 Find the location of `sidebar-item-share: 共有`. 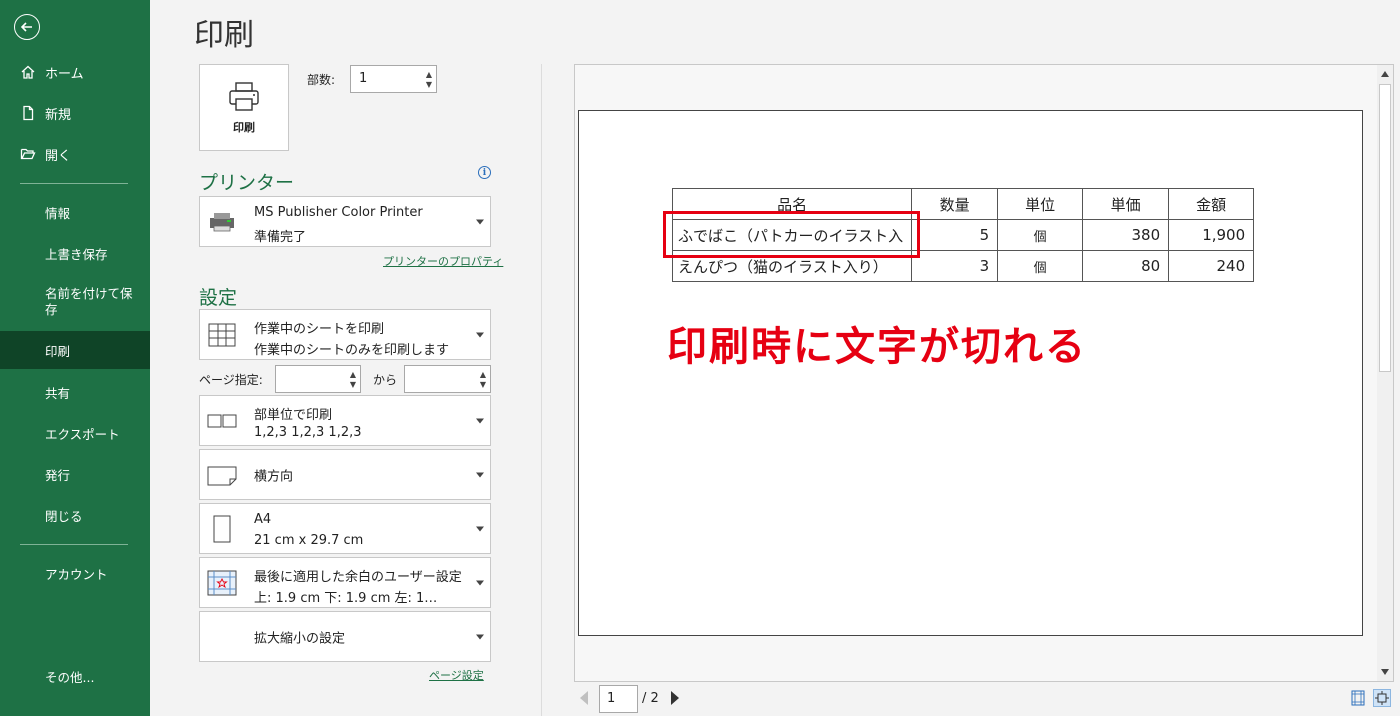

sidebar-item-share: 共有 is located at coordinates (75, 392).